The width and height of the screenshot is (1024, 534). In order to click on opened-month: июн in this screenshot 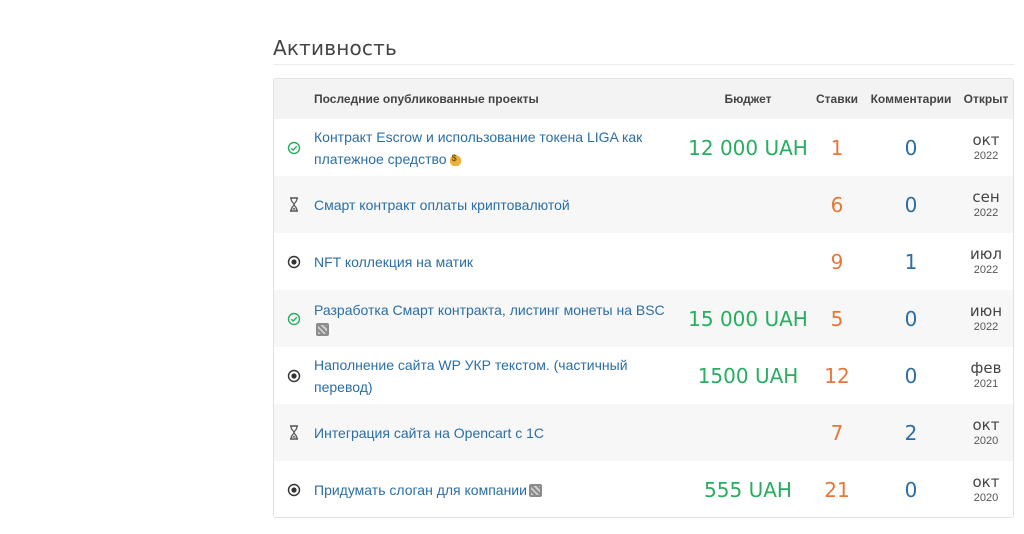, I will do `click(986, 311)`.